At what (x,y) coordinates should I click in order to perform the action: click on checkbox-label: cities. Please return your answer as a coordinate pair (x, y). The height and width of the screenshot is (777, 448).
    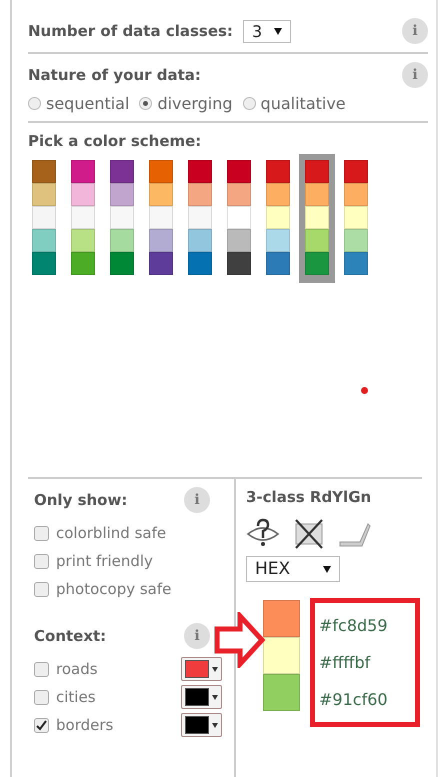
    Looking at the image, I should click on (76, 697).